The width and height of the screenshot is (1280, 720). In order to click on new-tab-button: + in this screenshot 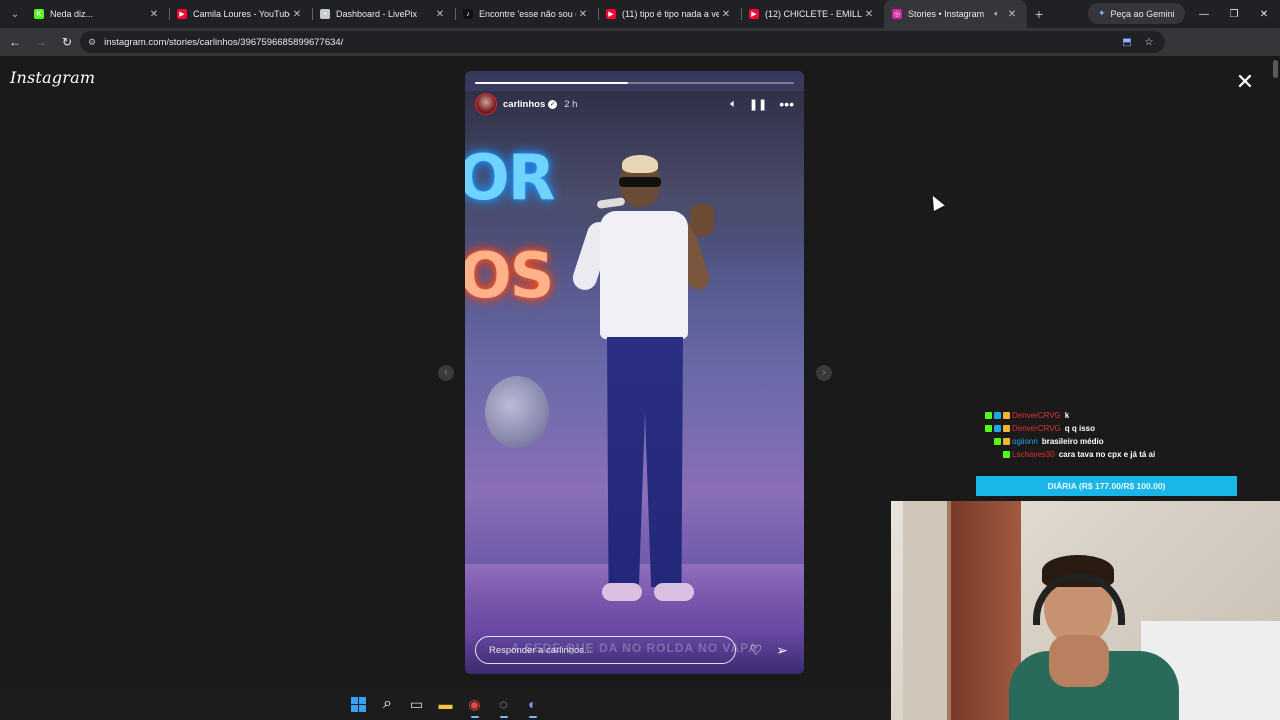, I will do `click(1039, 14)`.